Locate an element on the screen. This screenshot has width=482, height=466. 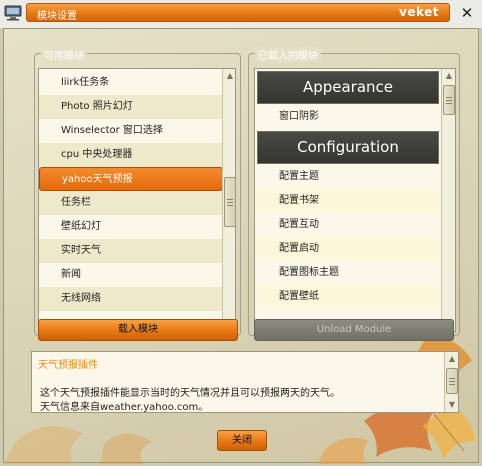
list-item-selected: yahoo天气预报 is located at coordinates (131, 179).